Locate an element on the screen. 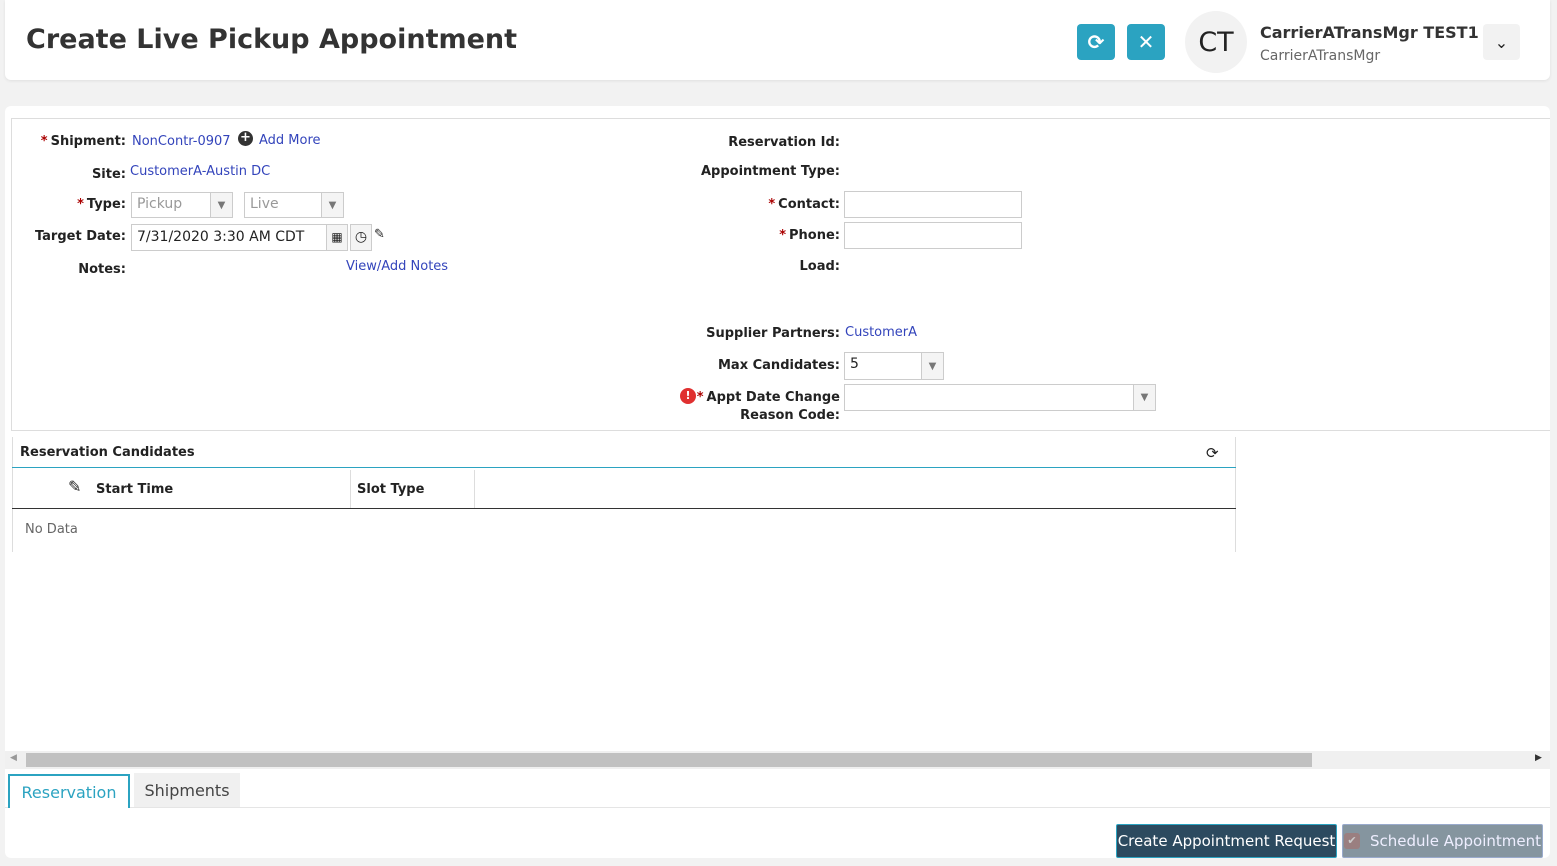  checkbox-icon: ✔ is located at coordinates (1352, 841).